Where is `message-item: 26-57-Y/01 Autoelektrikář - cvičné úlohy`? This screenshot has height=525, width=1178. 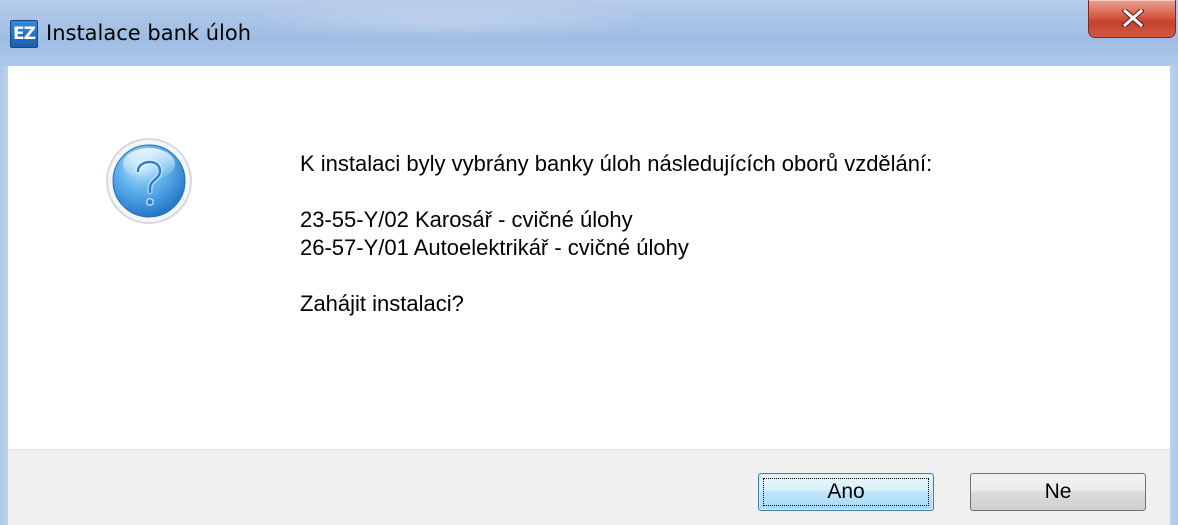 message-item: 26-57-Y/01 Autoelektrikář - cvičné úlohy is located at coordinates (494, 247).